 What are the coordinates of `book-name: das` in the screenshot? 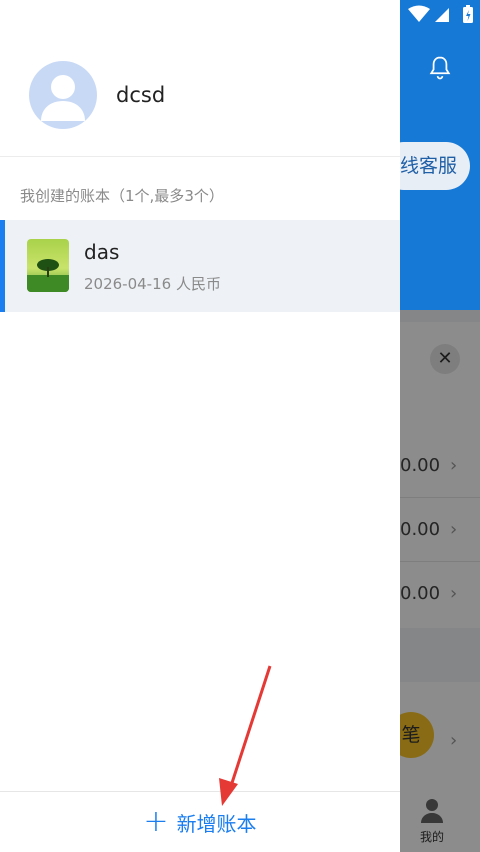 It's located at (102, 252).